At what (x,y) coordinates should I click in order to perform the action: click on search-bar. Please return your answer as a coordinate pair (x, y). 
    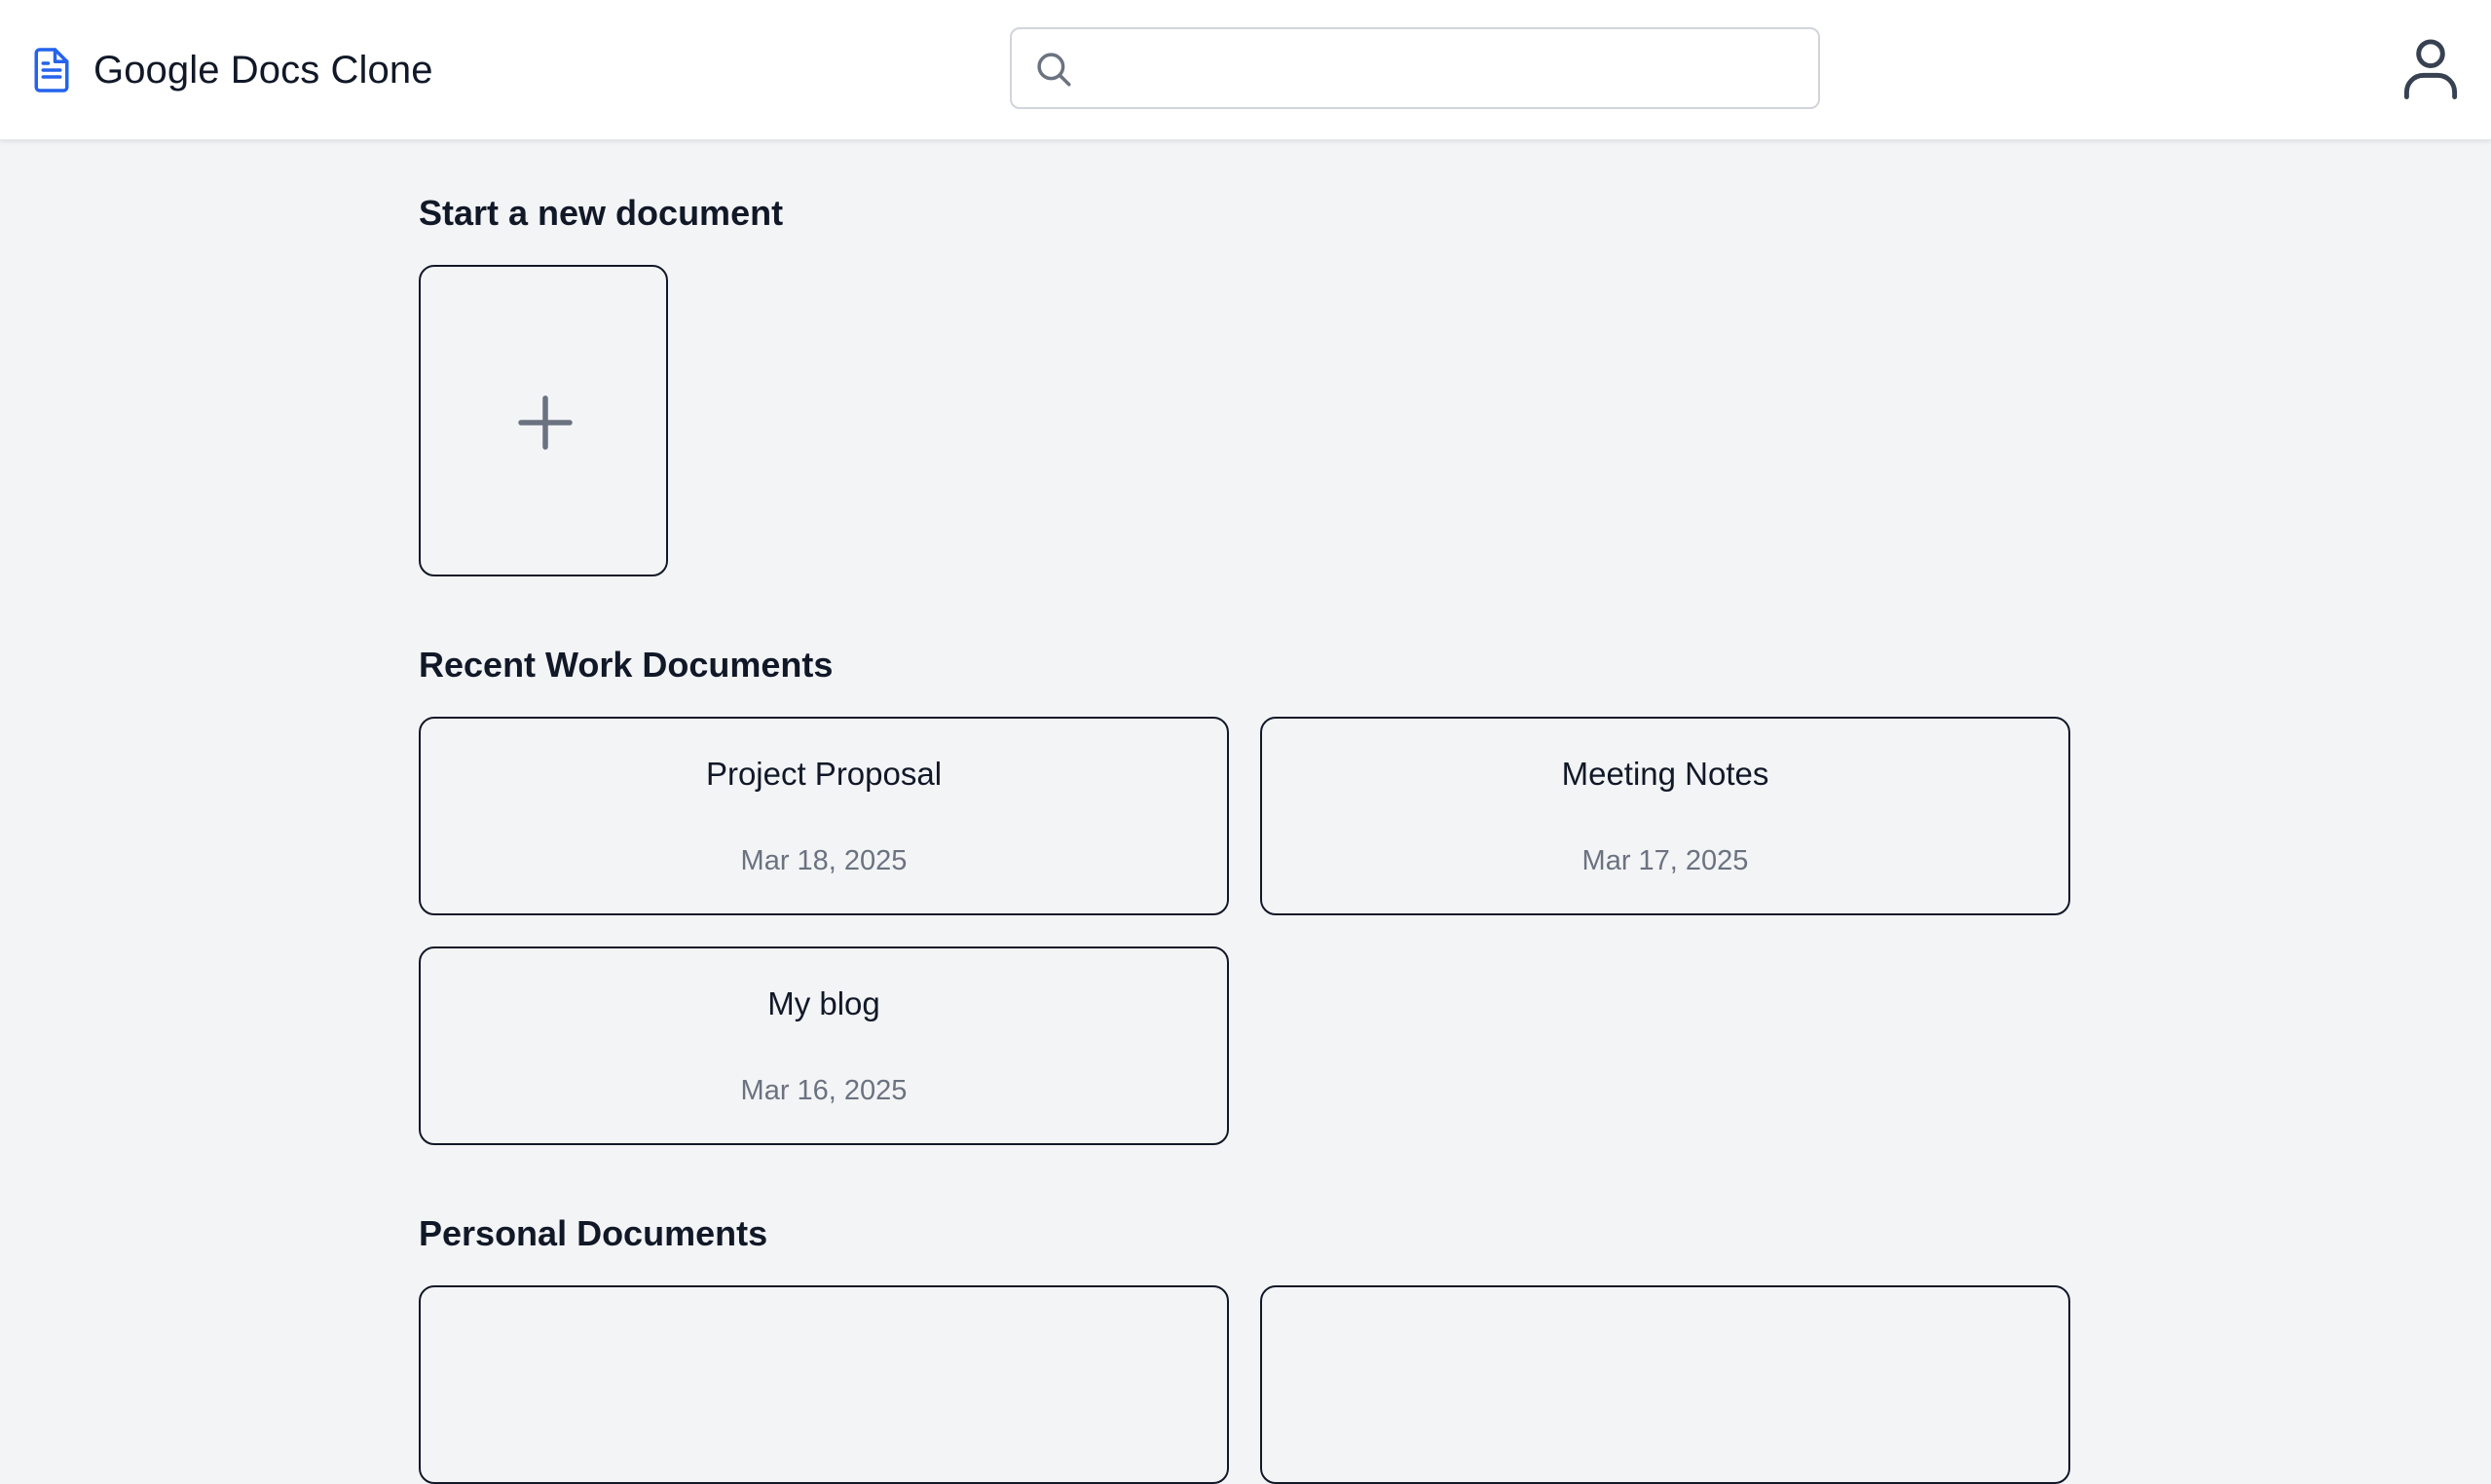
    Looking at the image, I should click on (1415, 68).